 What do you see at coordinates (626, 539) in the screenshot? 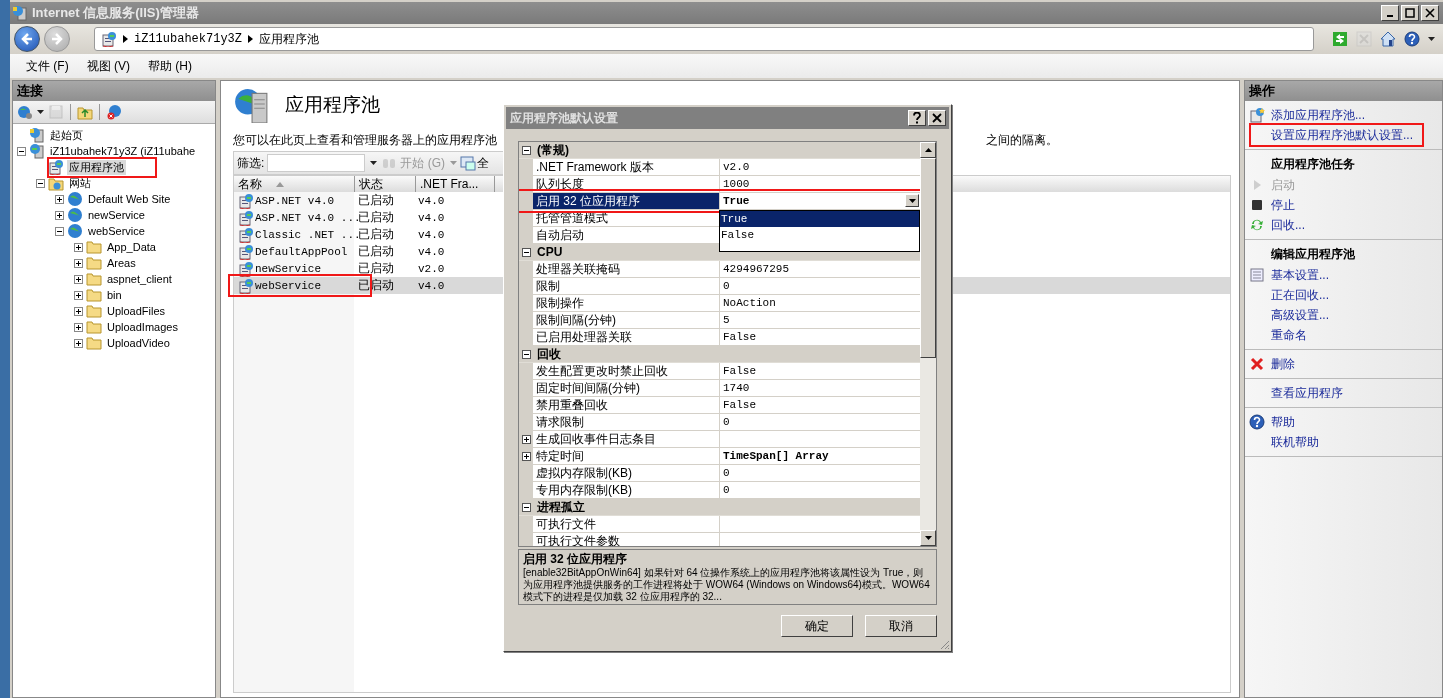
I see `property-name: 可执行文件参数` at bounding box center [626, 539].